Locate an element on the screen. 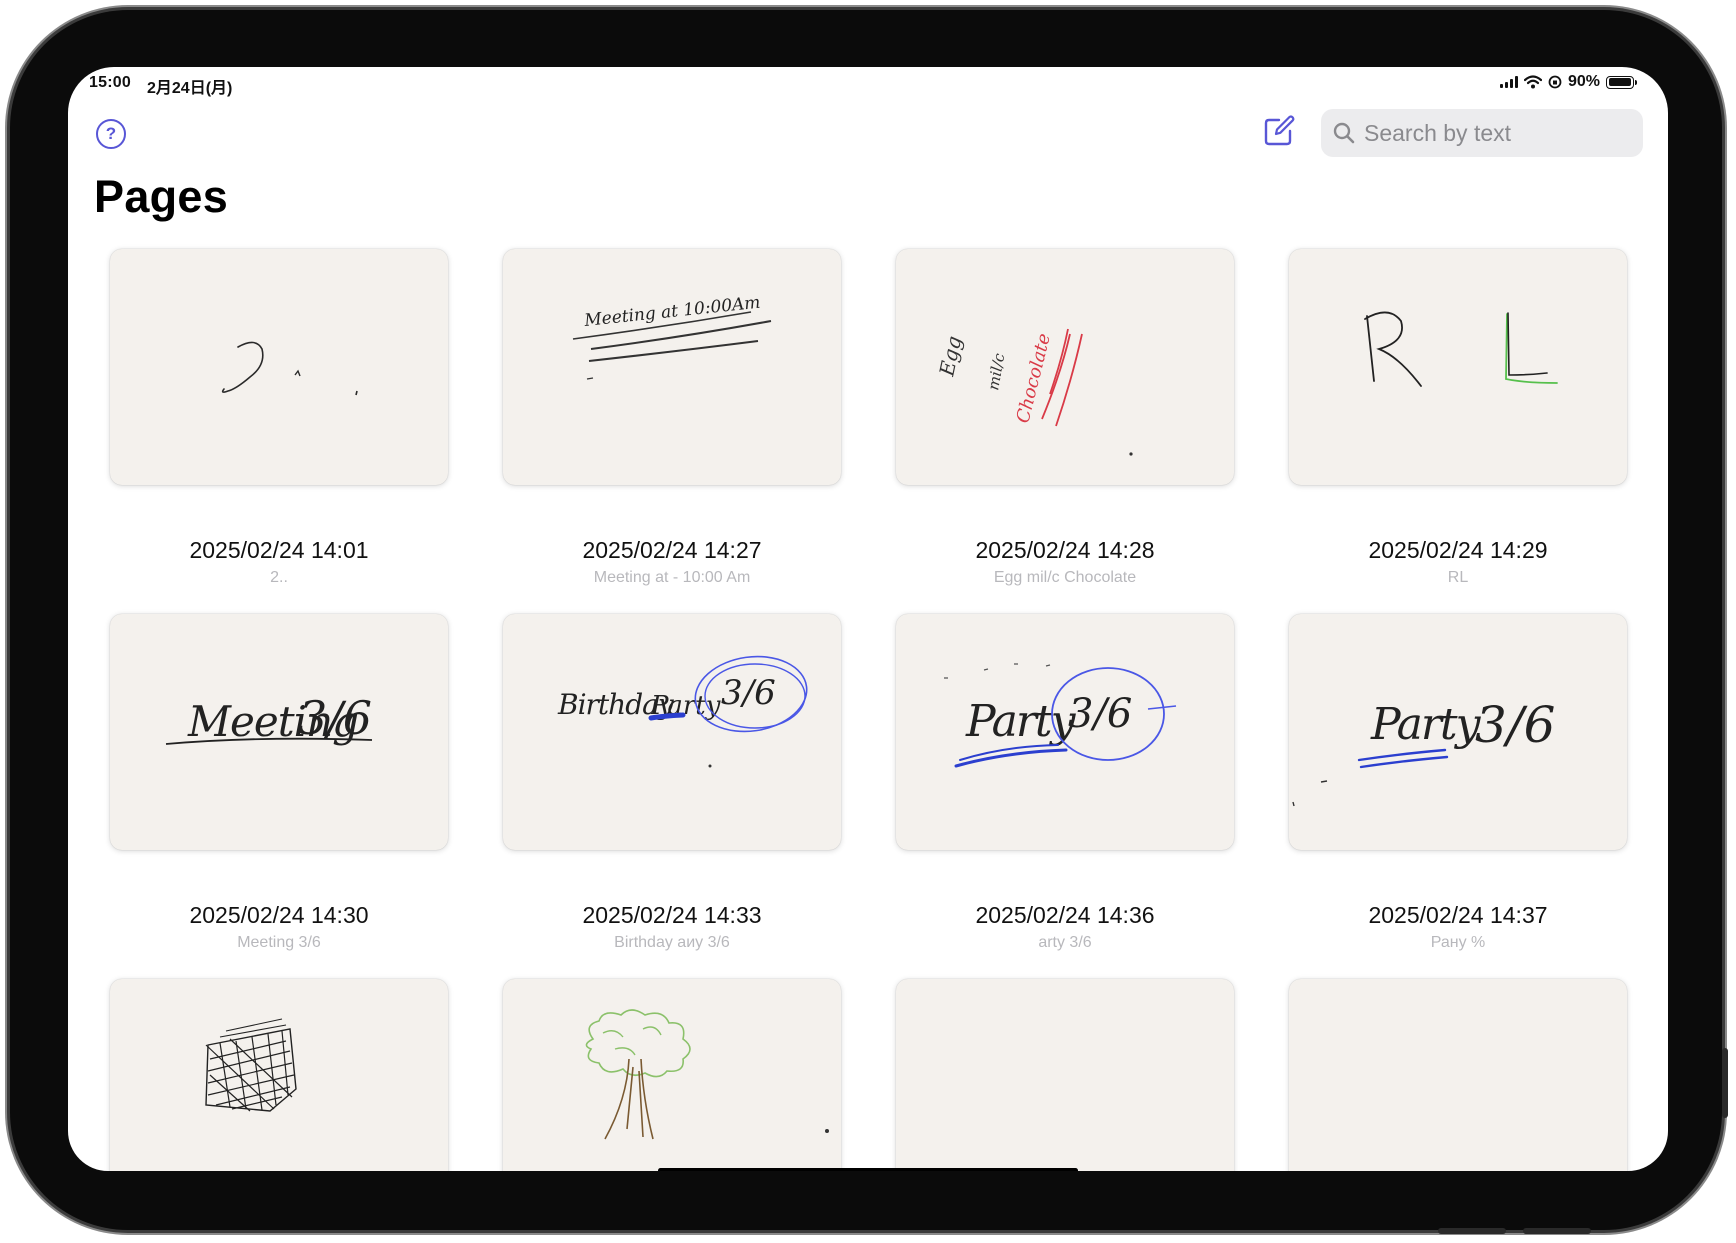 This screenshot has height=1243, width=1736. page-caption: 2025/02/24 14:30 Meeting 3/6 is located at coordinates (279, 927).